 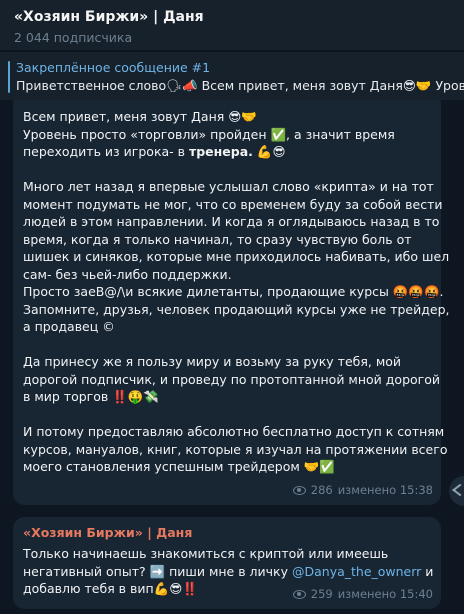 I want to click on text-span: 💪😎, so click(x=269, y=151).